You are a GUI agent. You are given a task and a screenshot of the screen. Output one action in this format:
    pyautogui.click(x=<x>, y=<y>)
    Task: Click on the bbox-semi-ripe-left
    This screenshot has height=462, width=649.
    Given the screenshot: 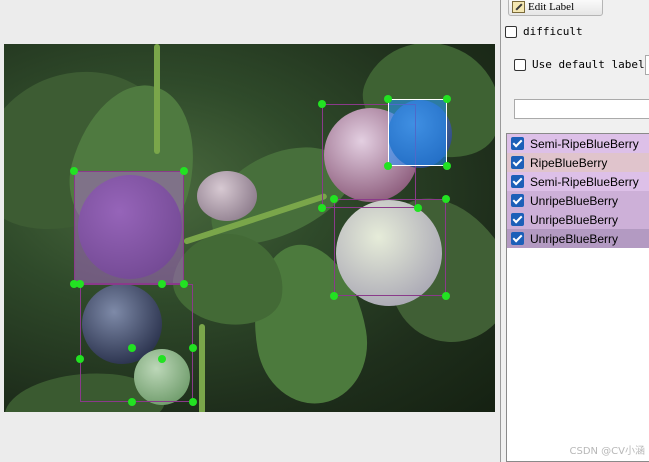 What is the action you would take?
    pyautogui.click(x=136, y=343)
    